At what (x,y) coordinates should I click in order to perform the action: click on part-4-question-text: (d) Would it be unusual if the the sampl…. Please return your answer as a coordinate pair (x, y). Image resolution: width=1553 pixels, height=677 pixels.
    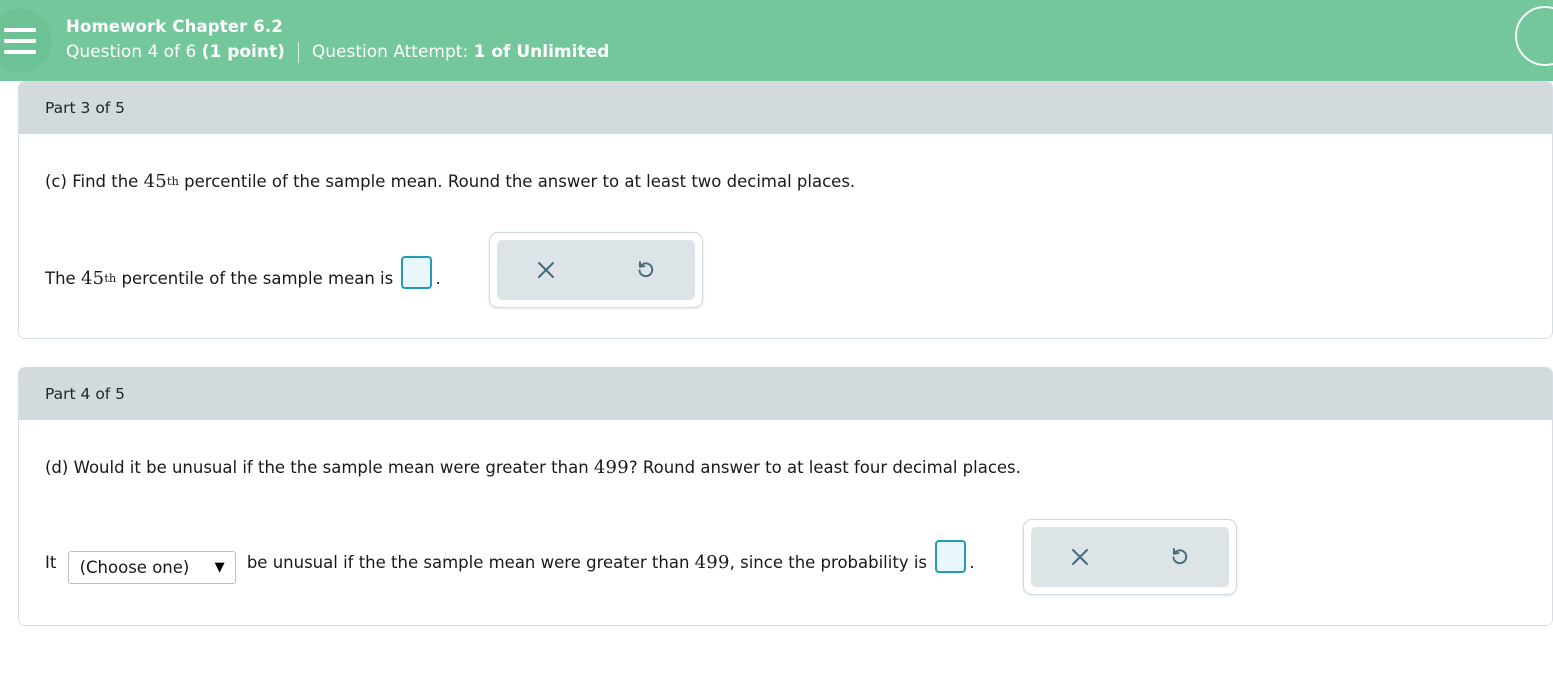
    Looking at the image, I should click on (785, 468).